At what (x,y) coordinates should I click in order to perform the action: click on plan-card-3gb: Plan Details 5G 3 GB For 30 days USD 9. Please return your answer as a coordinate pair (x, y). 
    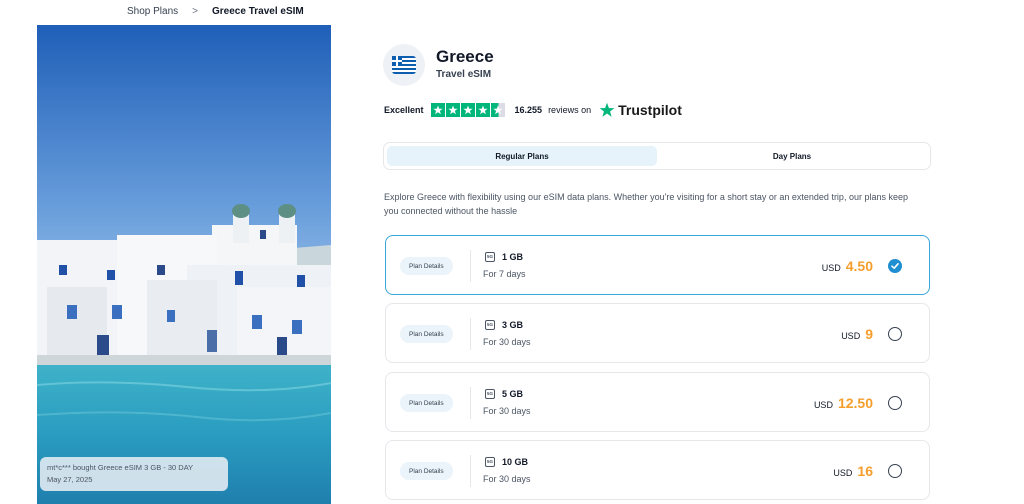
    Looking at the image, I should click on (657, 333).